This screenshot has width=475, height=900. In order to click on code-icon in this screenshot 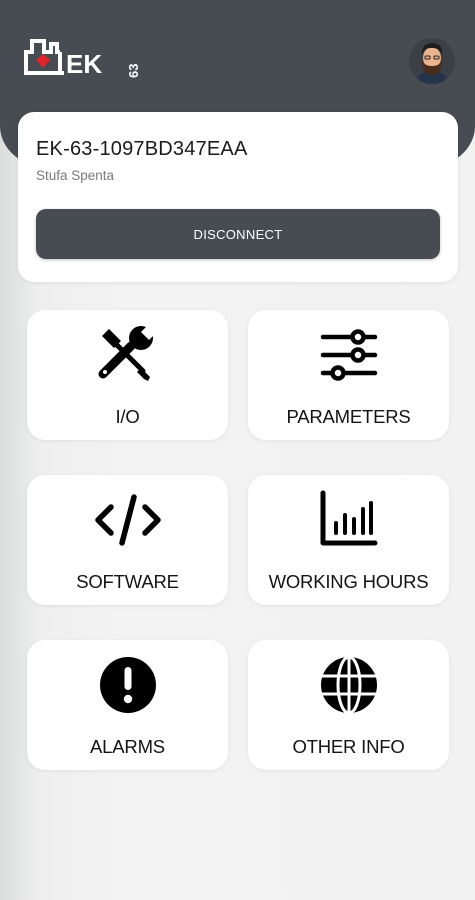, I will do `click(127, 520)`.